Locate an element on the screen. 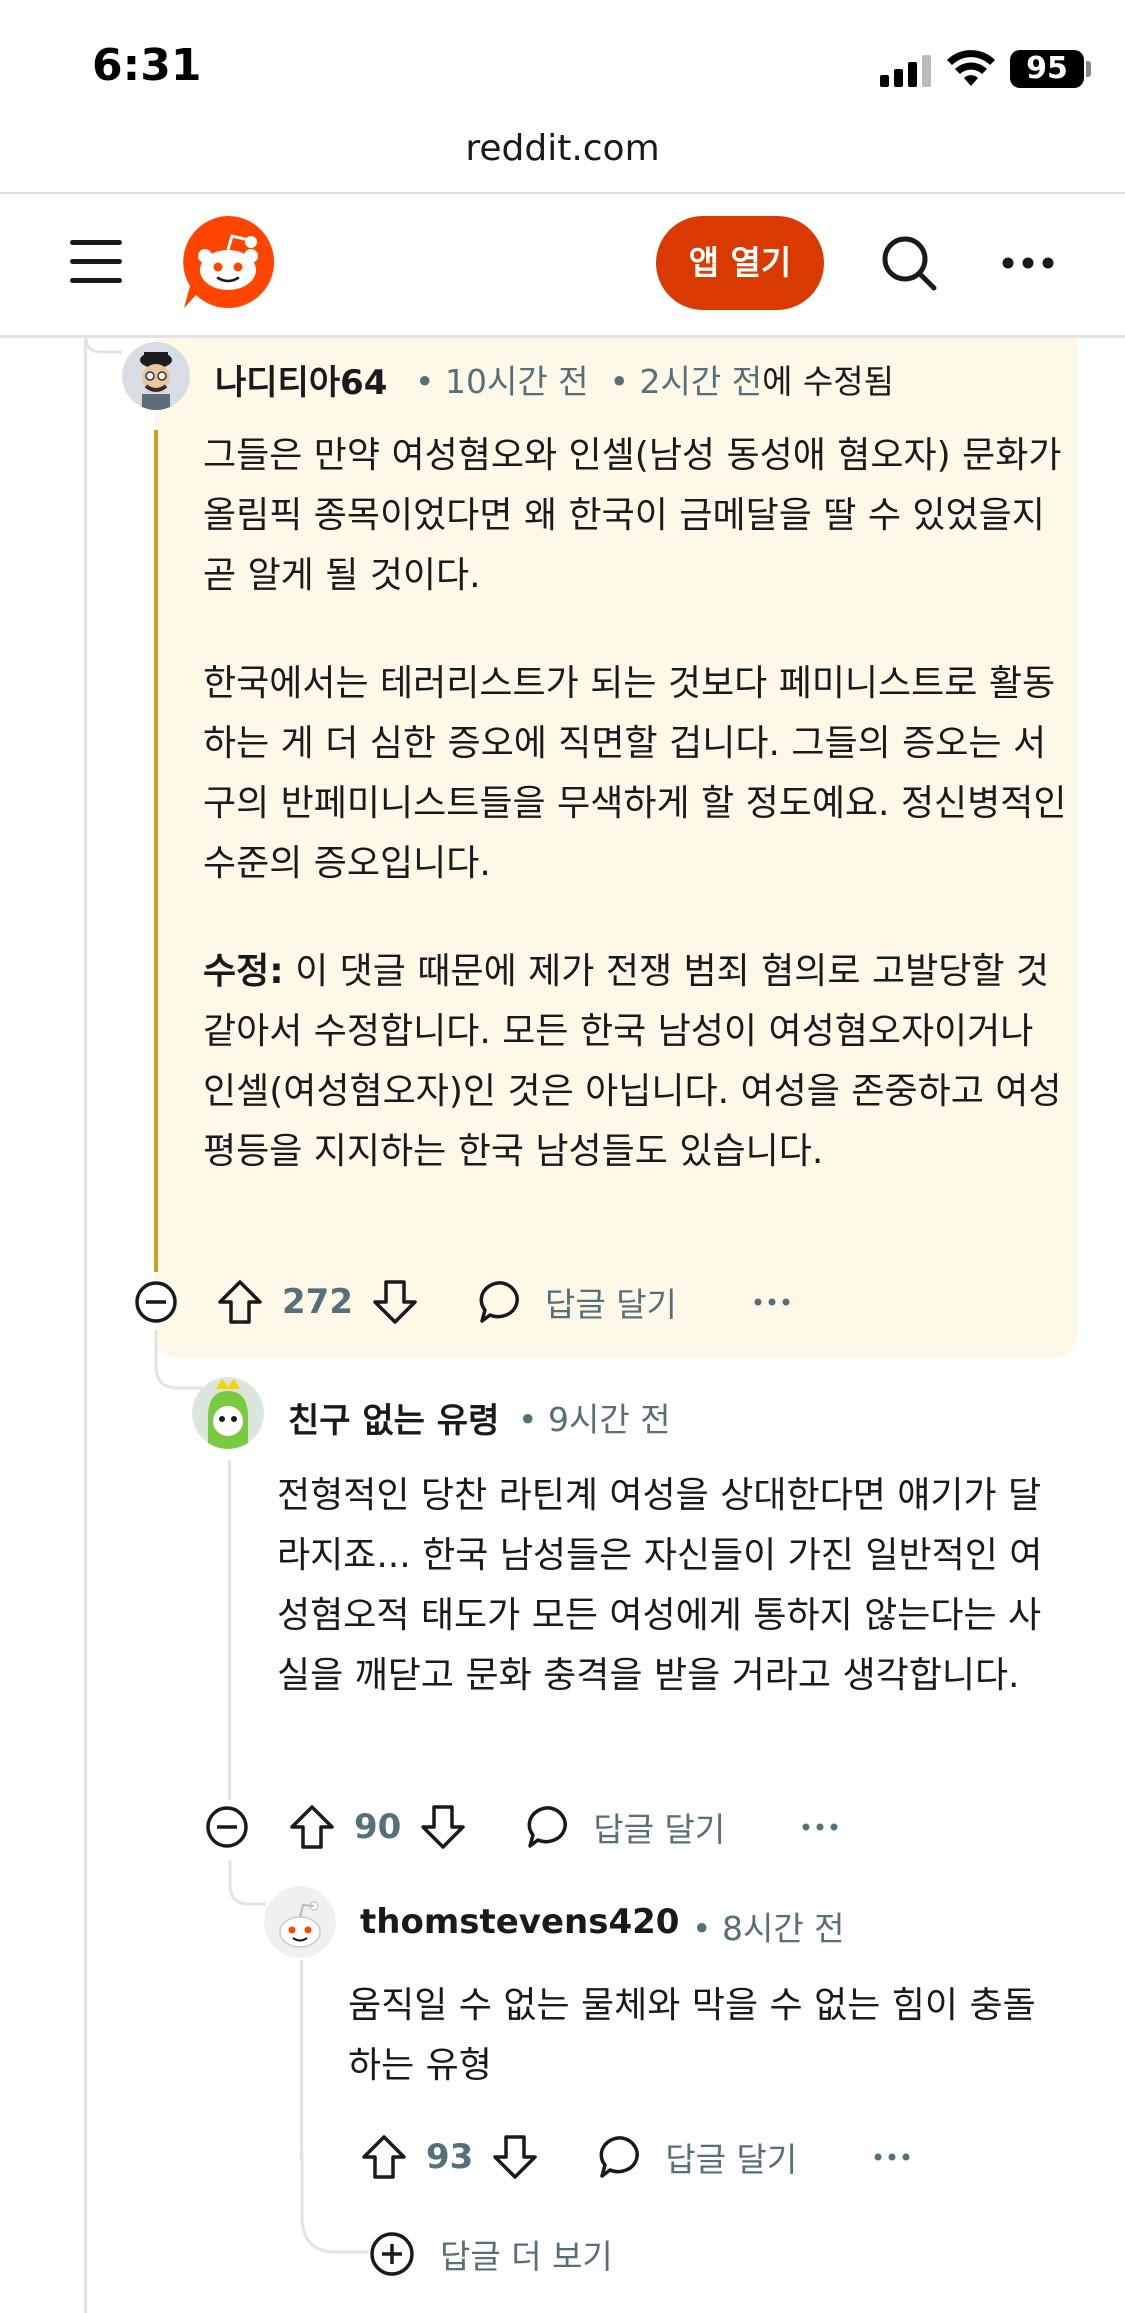 Image resolution: width=1125 pixels, height=2313 pixels. expand-icon is located at coordinates (392, 2254).